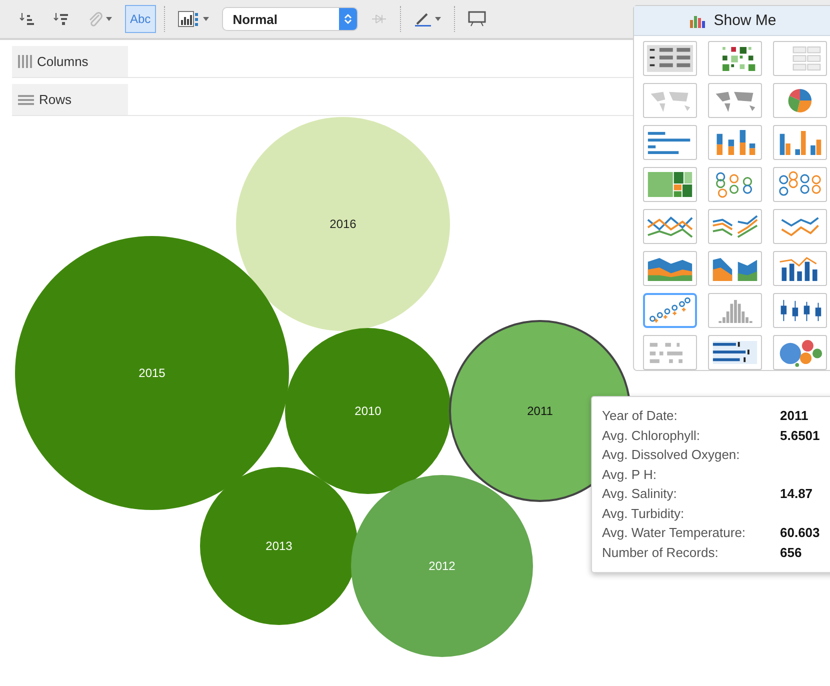 The image size is (830, 686). What do you see at coordinates (95, 19) in the screenshot?
I see `paperclip-icon` at bounding box center [95, 19].